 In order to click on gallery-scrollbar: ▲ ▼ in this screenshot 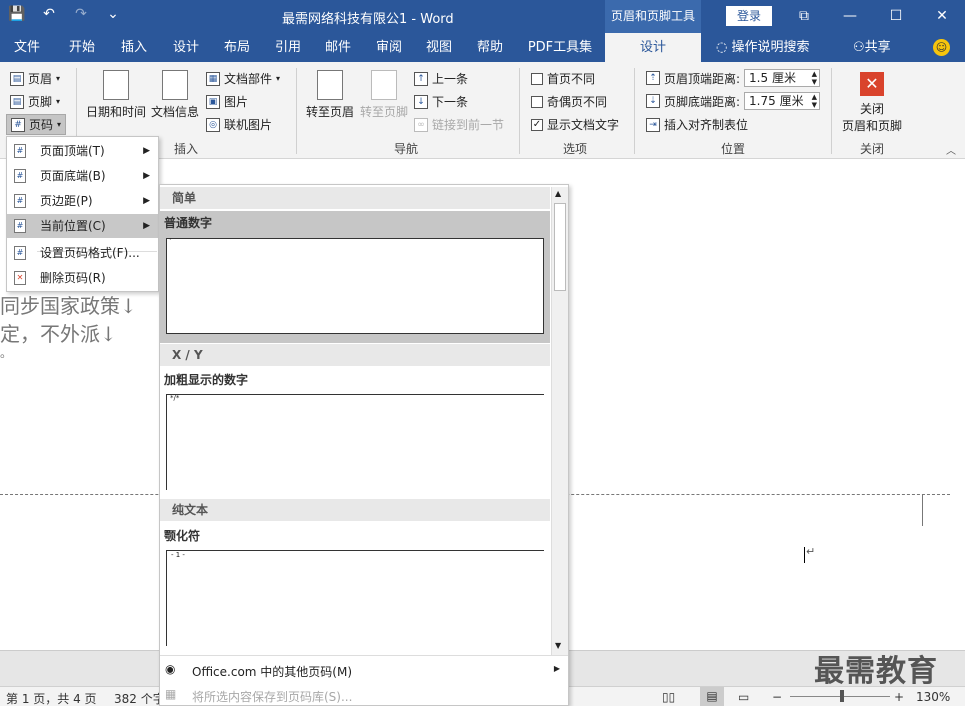, I will do `click(559, 421)`.